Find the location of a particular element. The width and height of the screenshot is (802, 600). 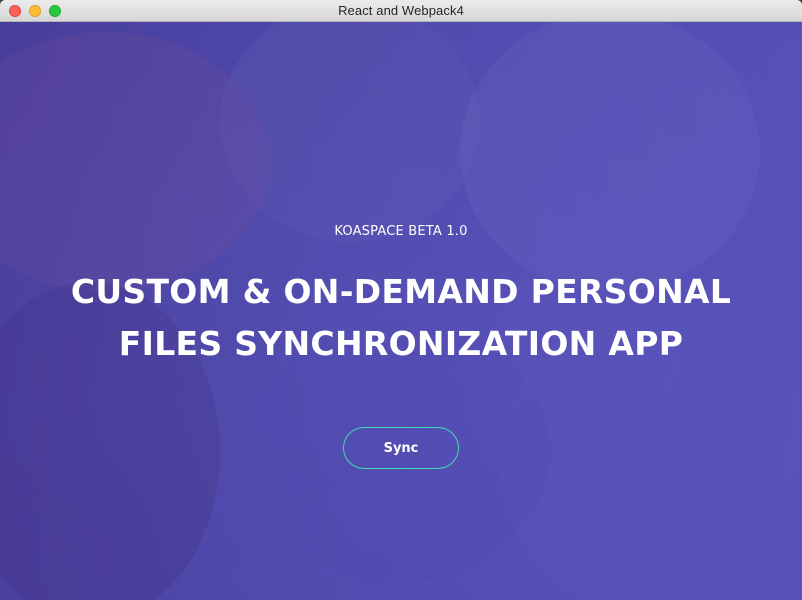

app-version-label: KOASPACE BETA 1.0 is located at coordinates (401, 231).